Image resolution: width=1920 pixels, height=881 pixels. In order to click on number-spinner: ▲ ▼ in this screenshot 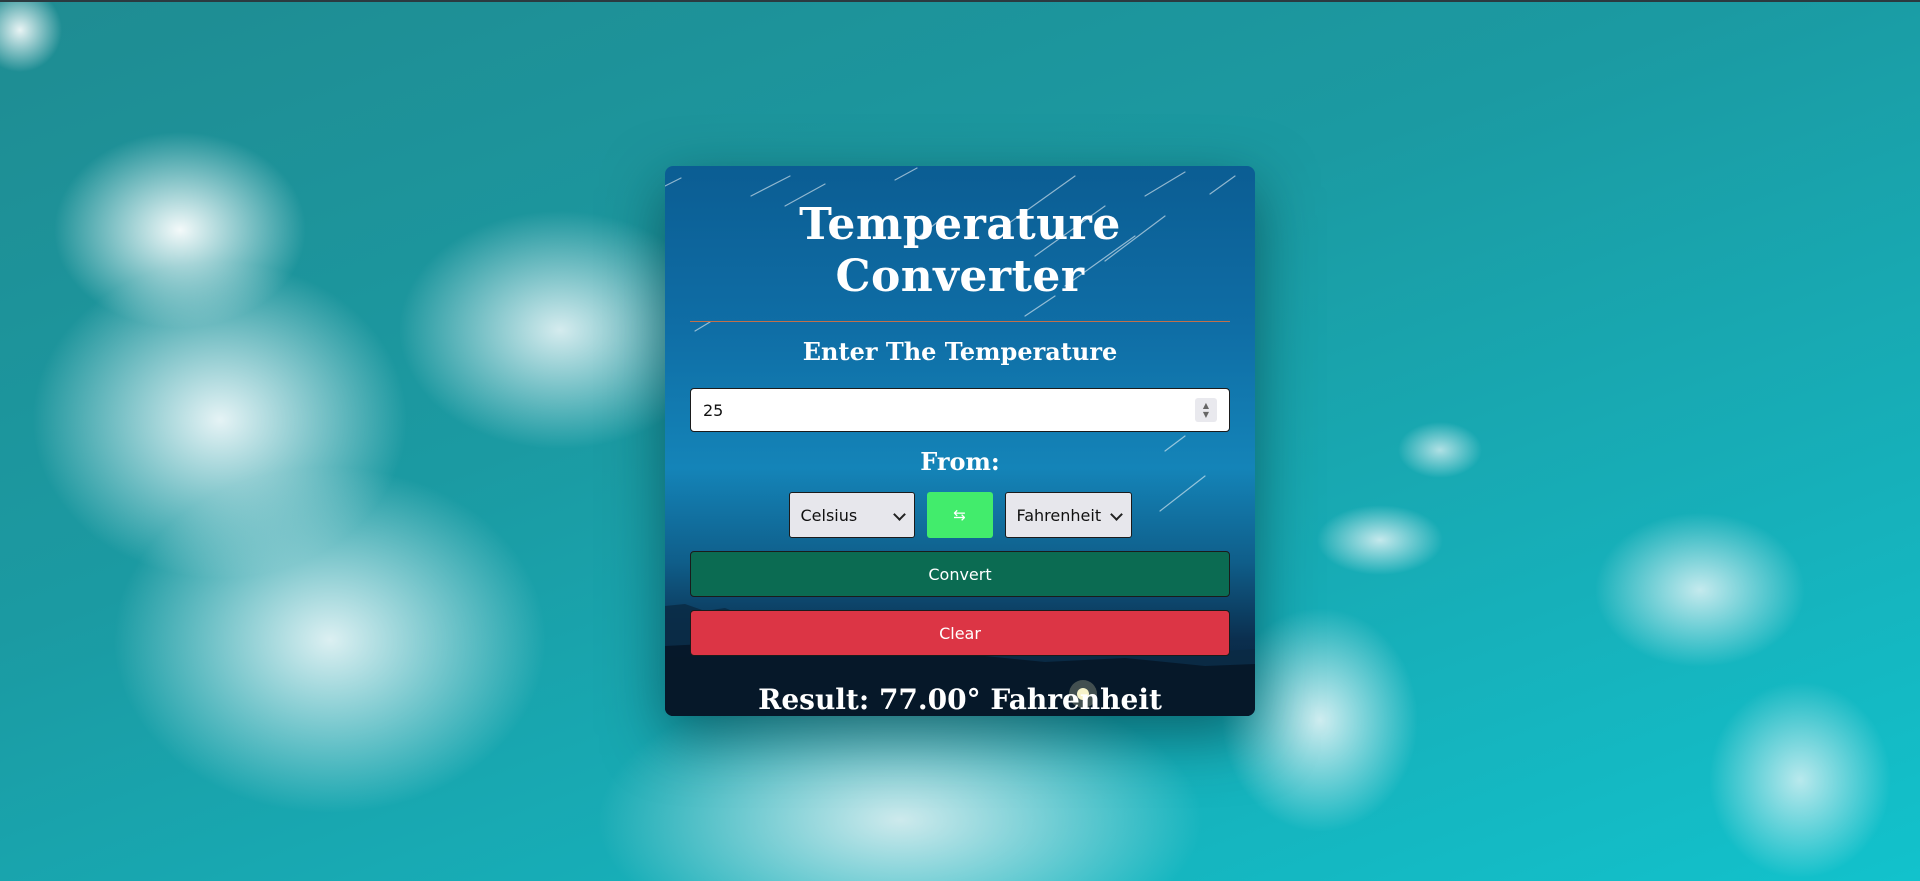, I will do `click(1206, 410)`.